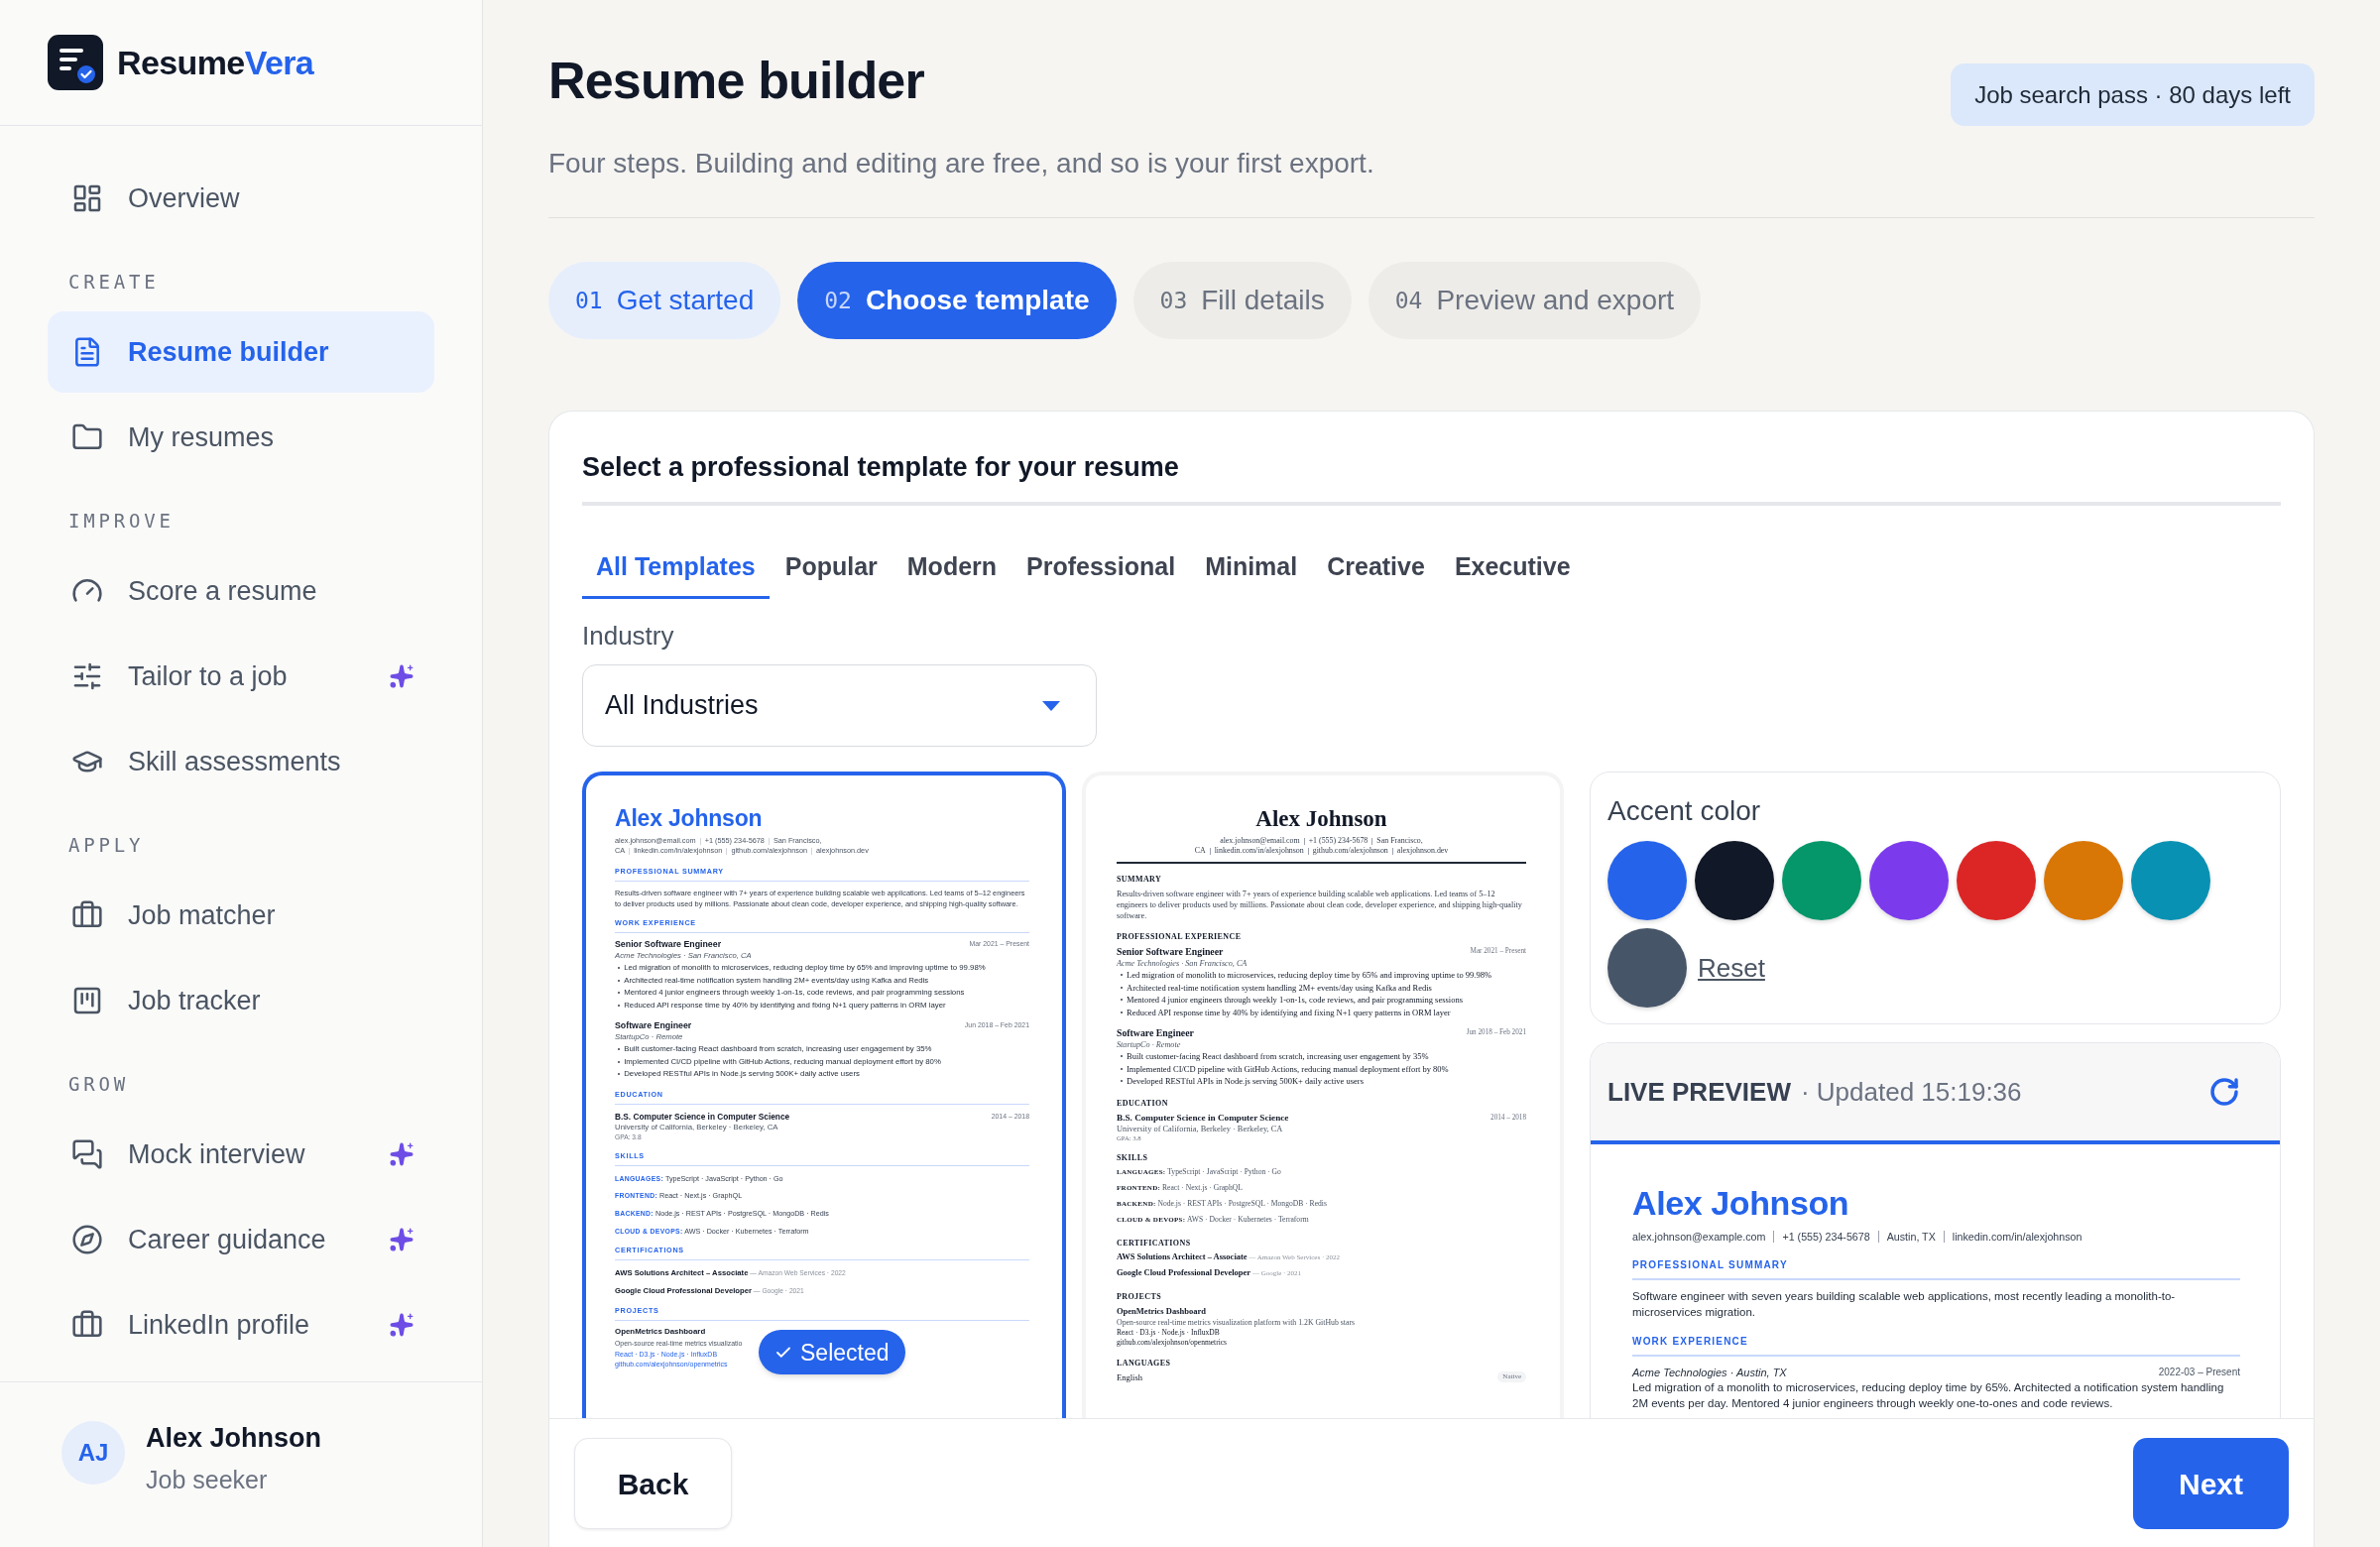 This screenshot has width=2380, height=1547. I want to click on date-range: 2022-03 – Present, so click(2199, 1372).